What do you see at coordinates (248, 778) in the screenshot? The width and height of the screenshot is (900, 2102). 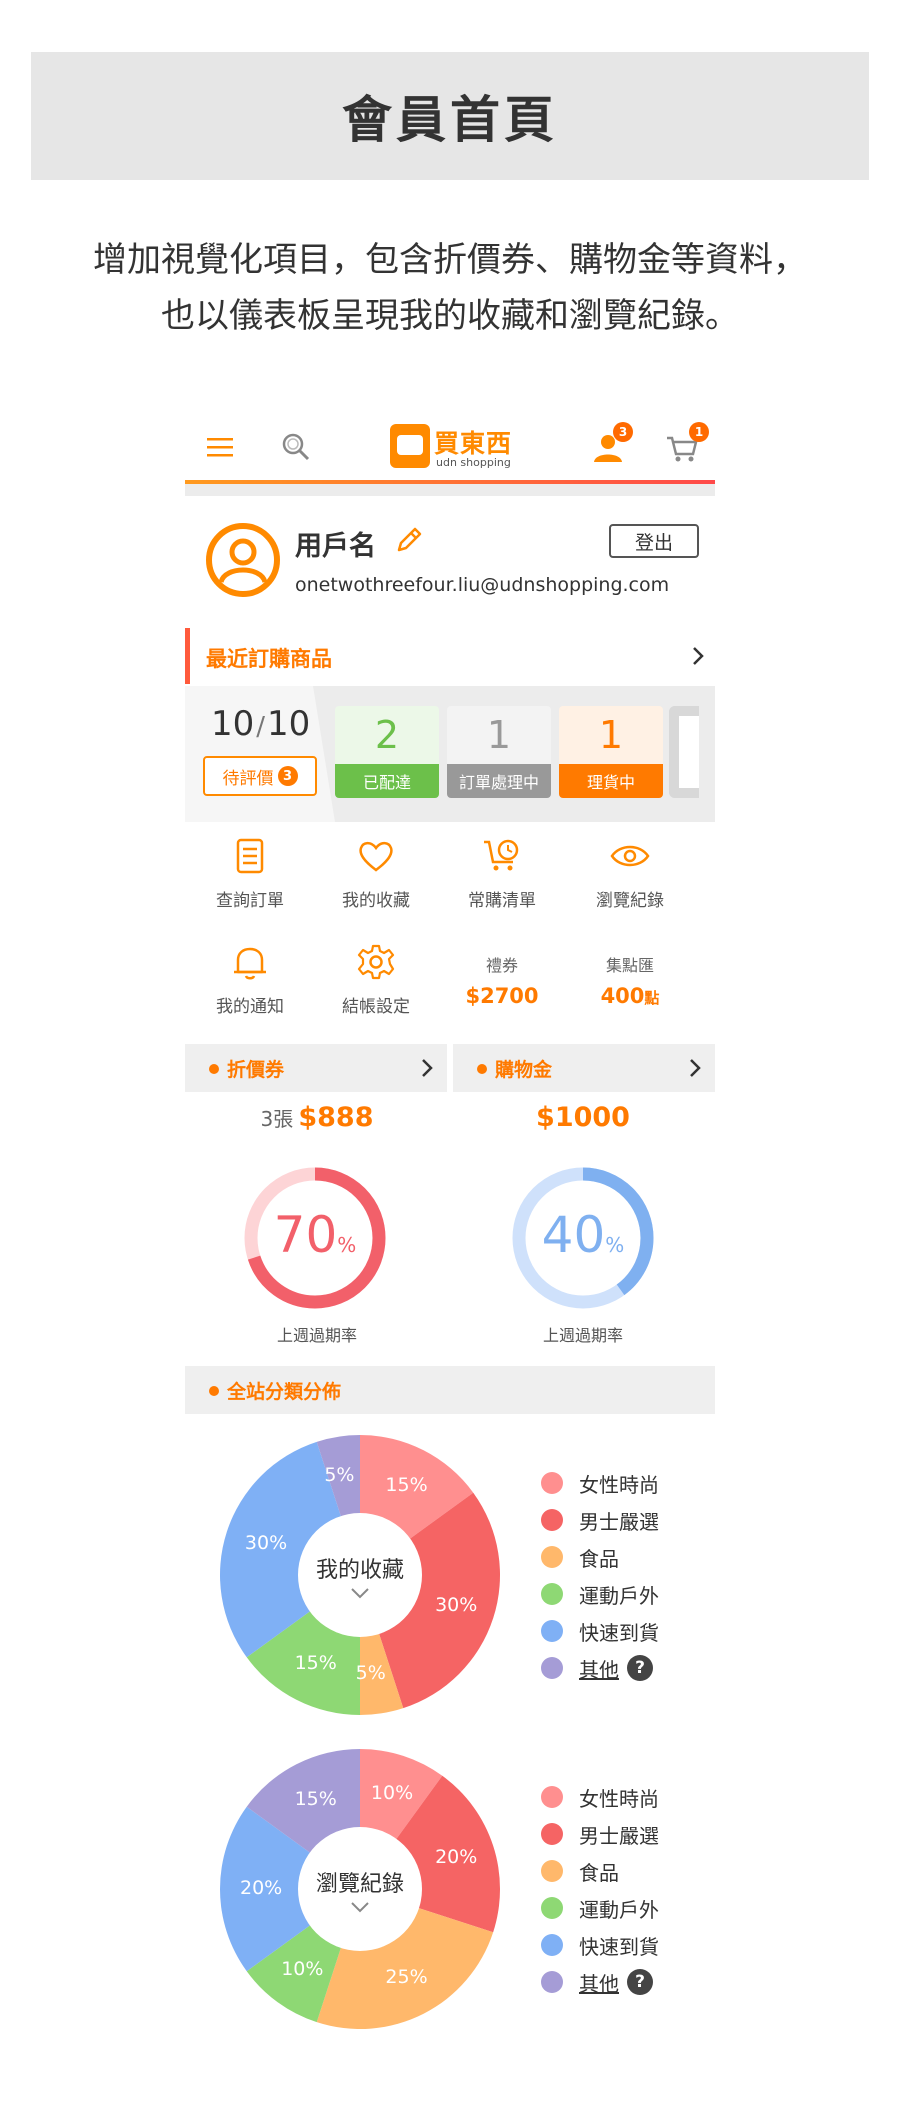 I see `pending-review-label: 待評價` at bounding box center [248, 778].